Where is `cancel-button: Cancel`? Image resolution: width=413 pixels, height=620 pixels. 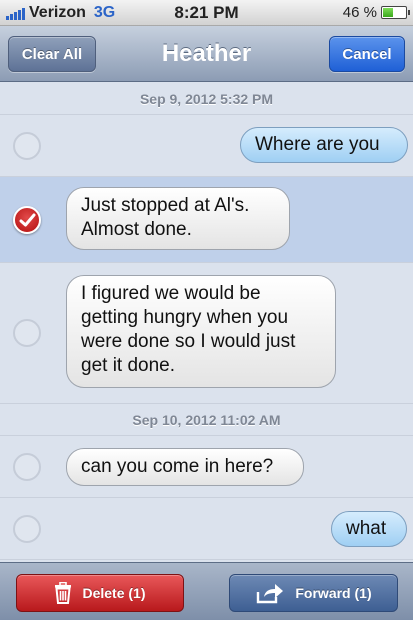
cancel-button: Cancel is located at coordinates (367, 54).